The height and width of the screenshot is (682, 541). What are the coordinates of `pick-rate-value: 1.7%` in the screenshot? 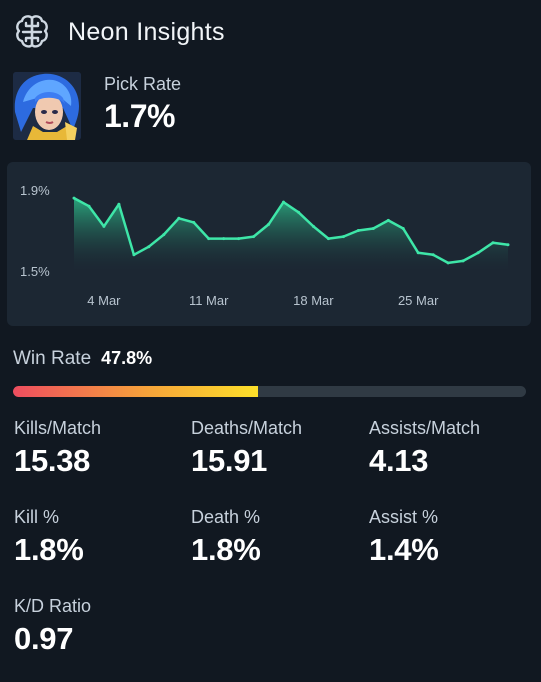 It's located at (139, 116).